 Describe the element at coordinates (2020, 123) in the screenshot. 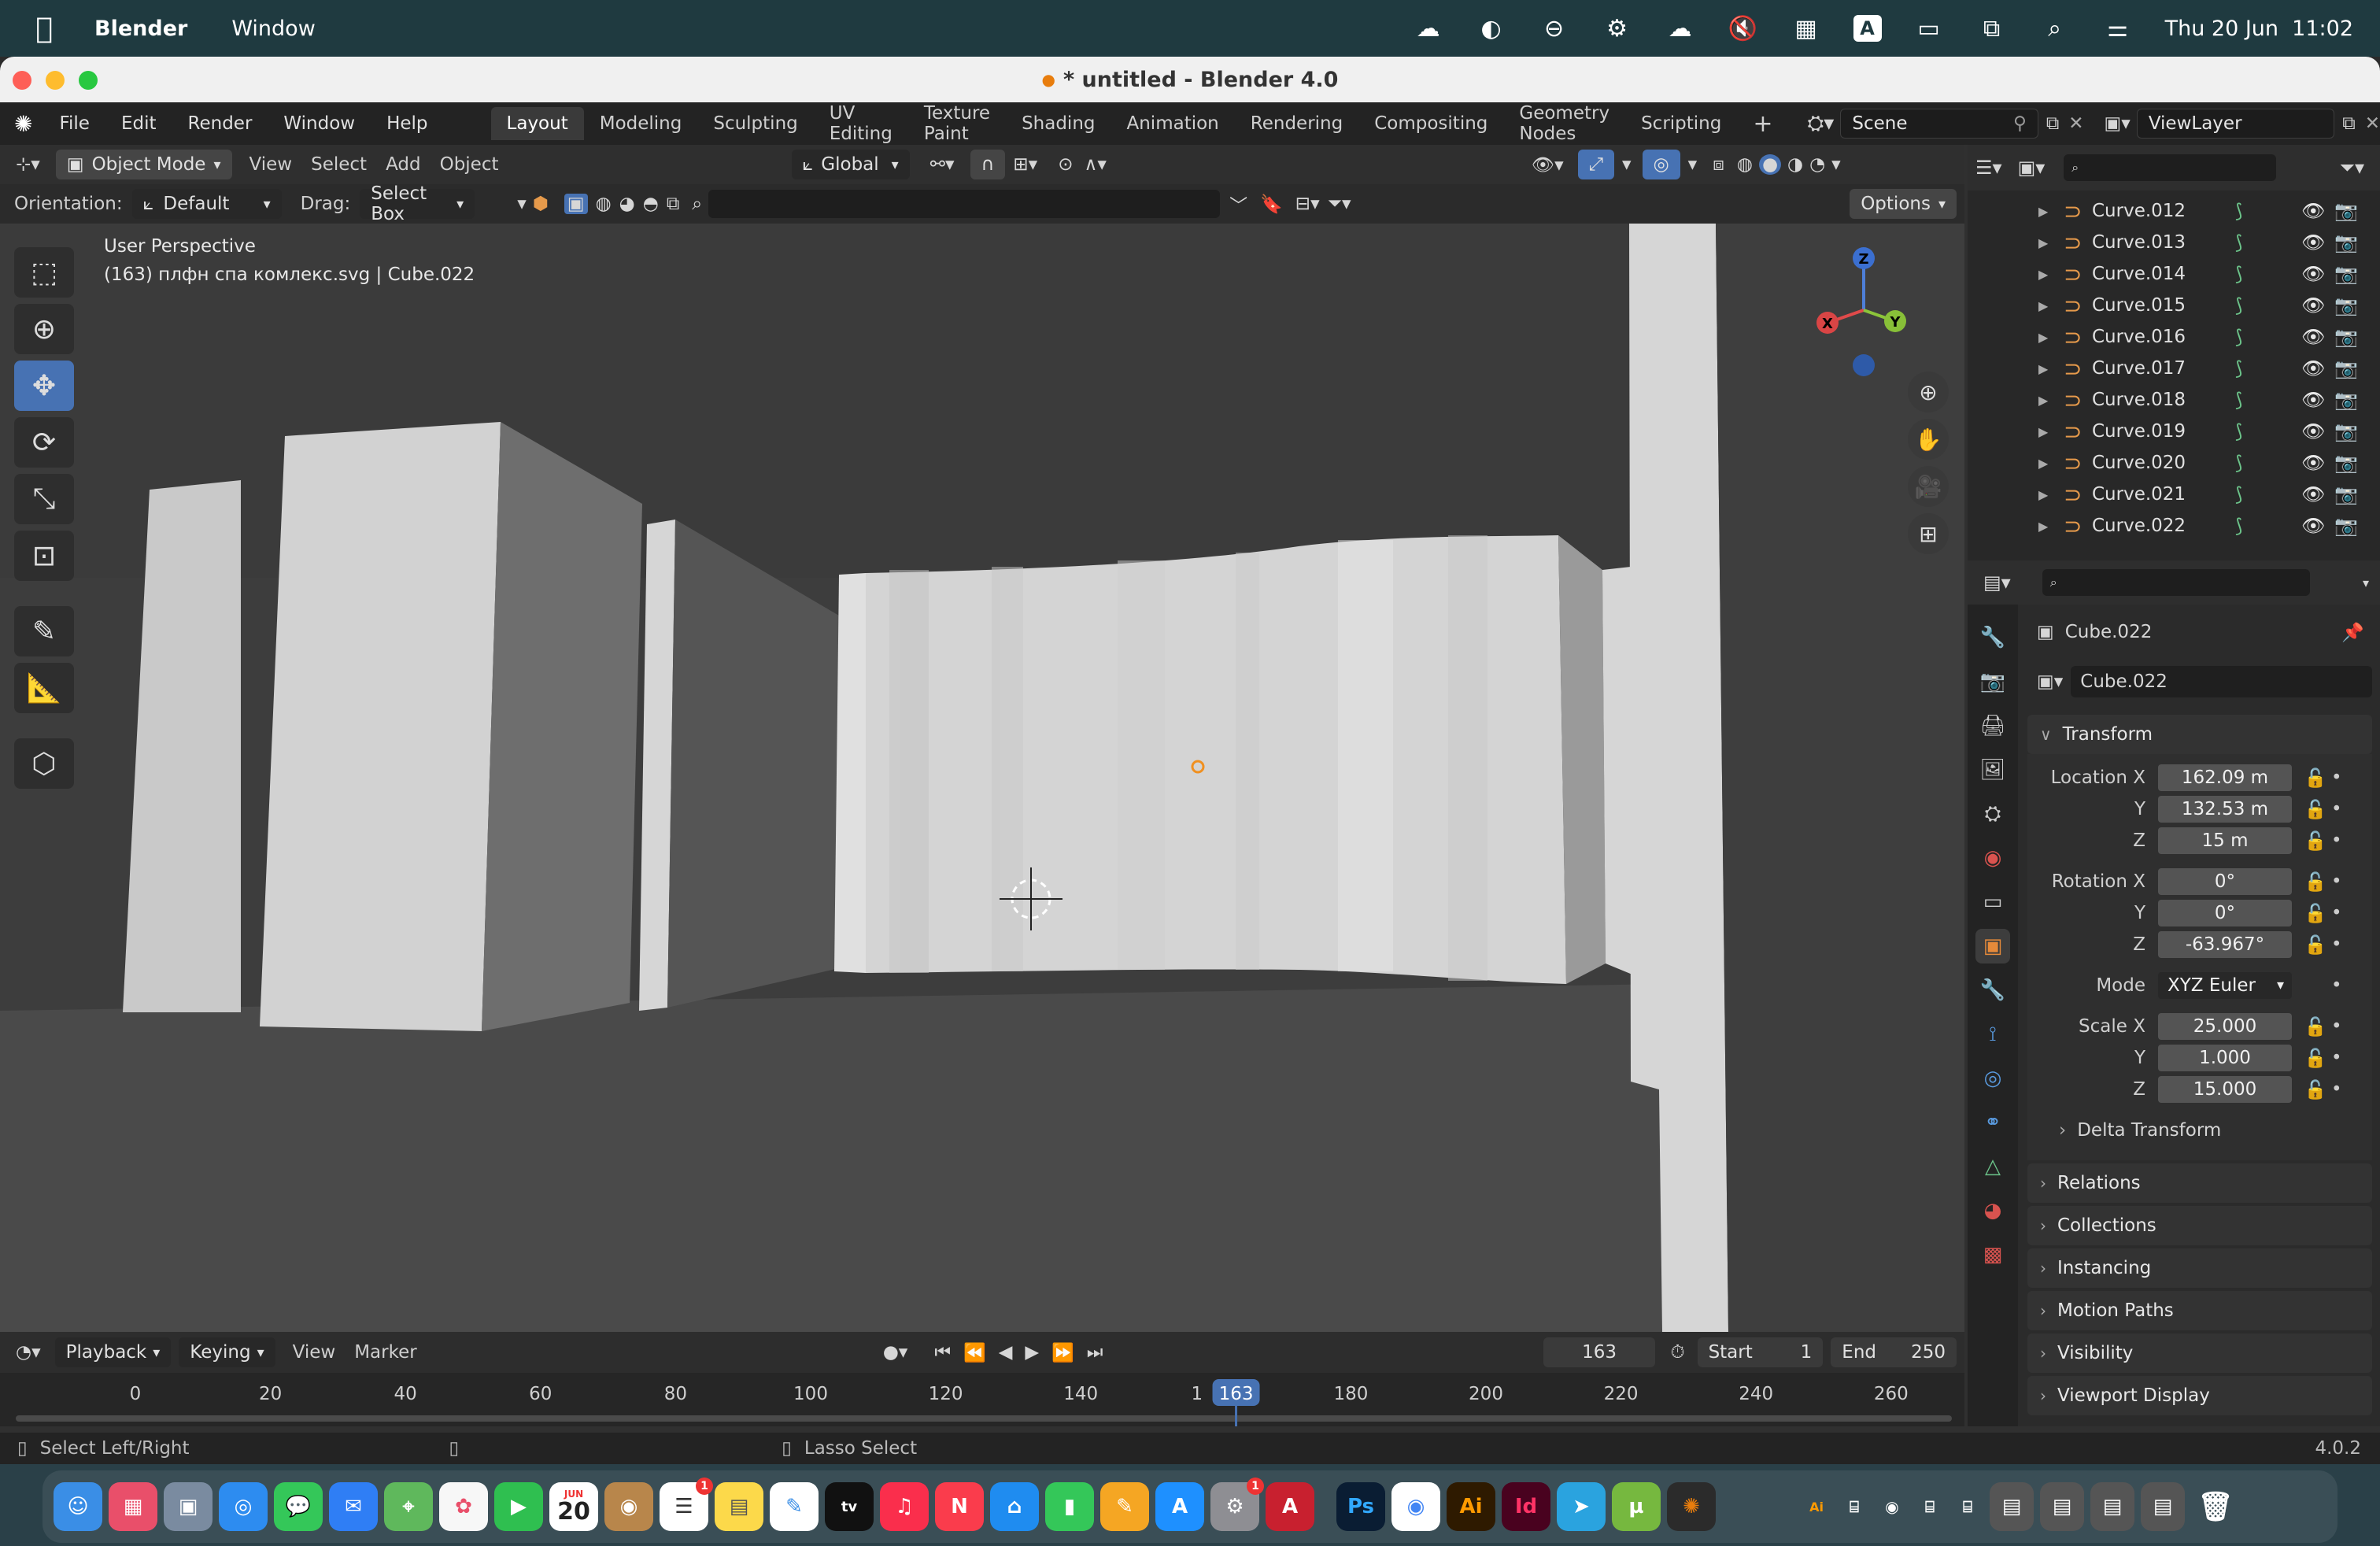

I see `pin-icon: ⚲` at that location.